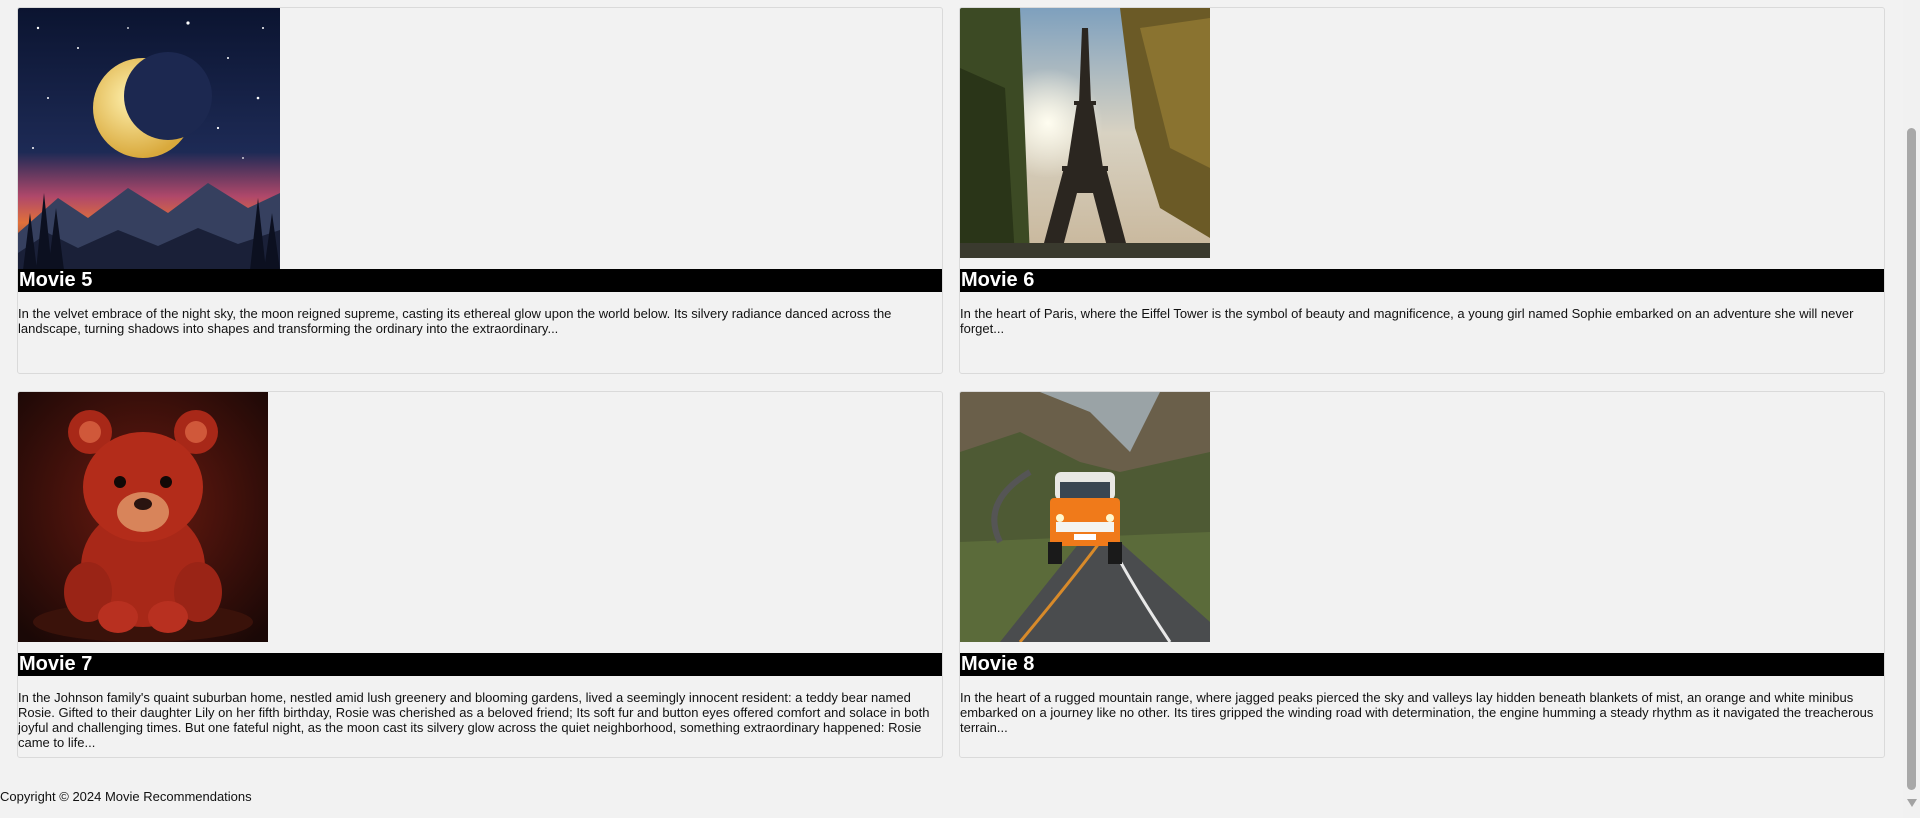 This screenshot has width=1920, height=818. I want to click on movie-title: Movie 8, so click(1422, 664).